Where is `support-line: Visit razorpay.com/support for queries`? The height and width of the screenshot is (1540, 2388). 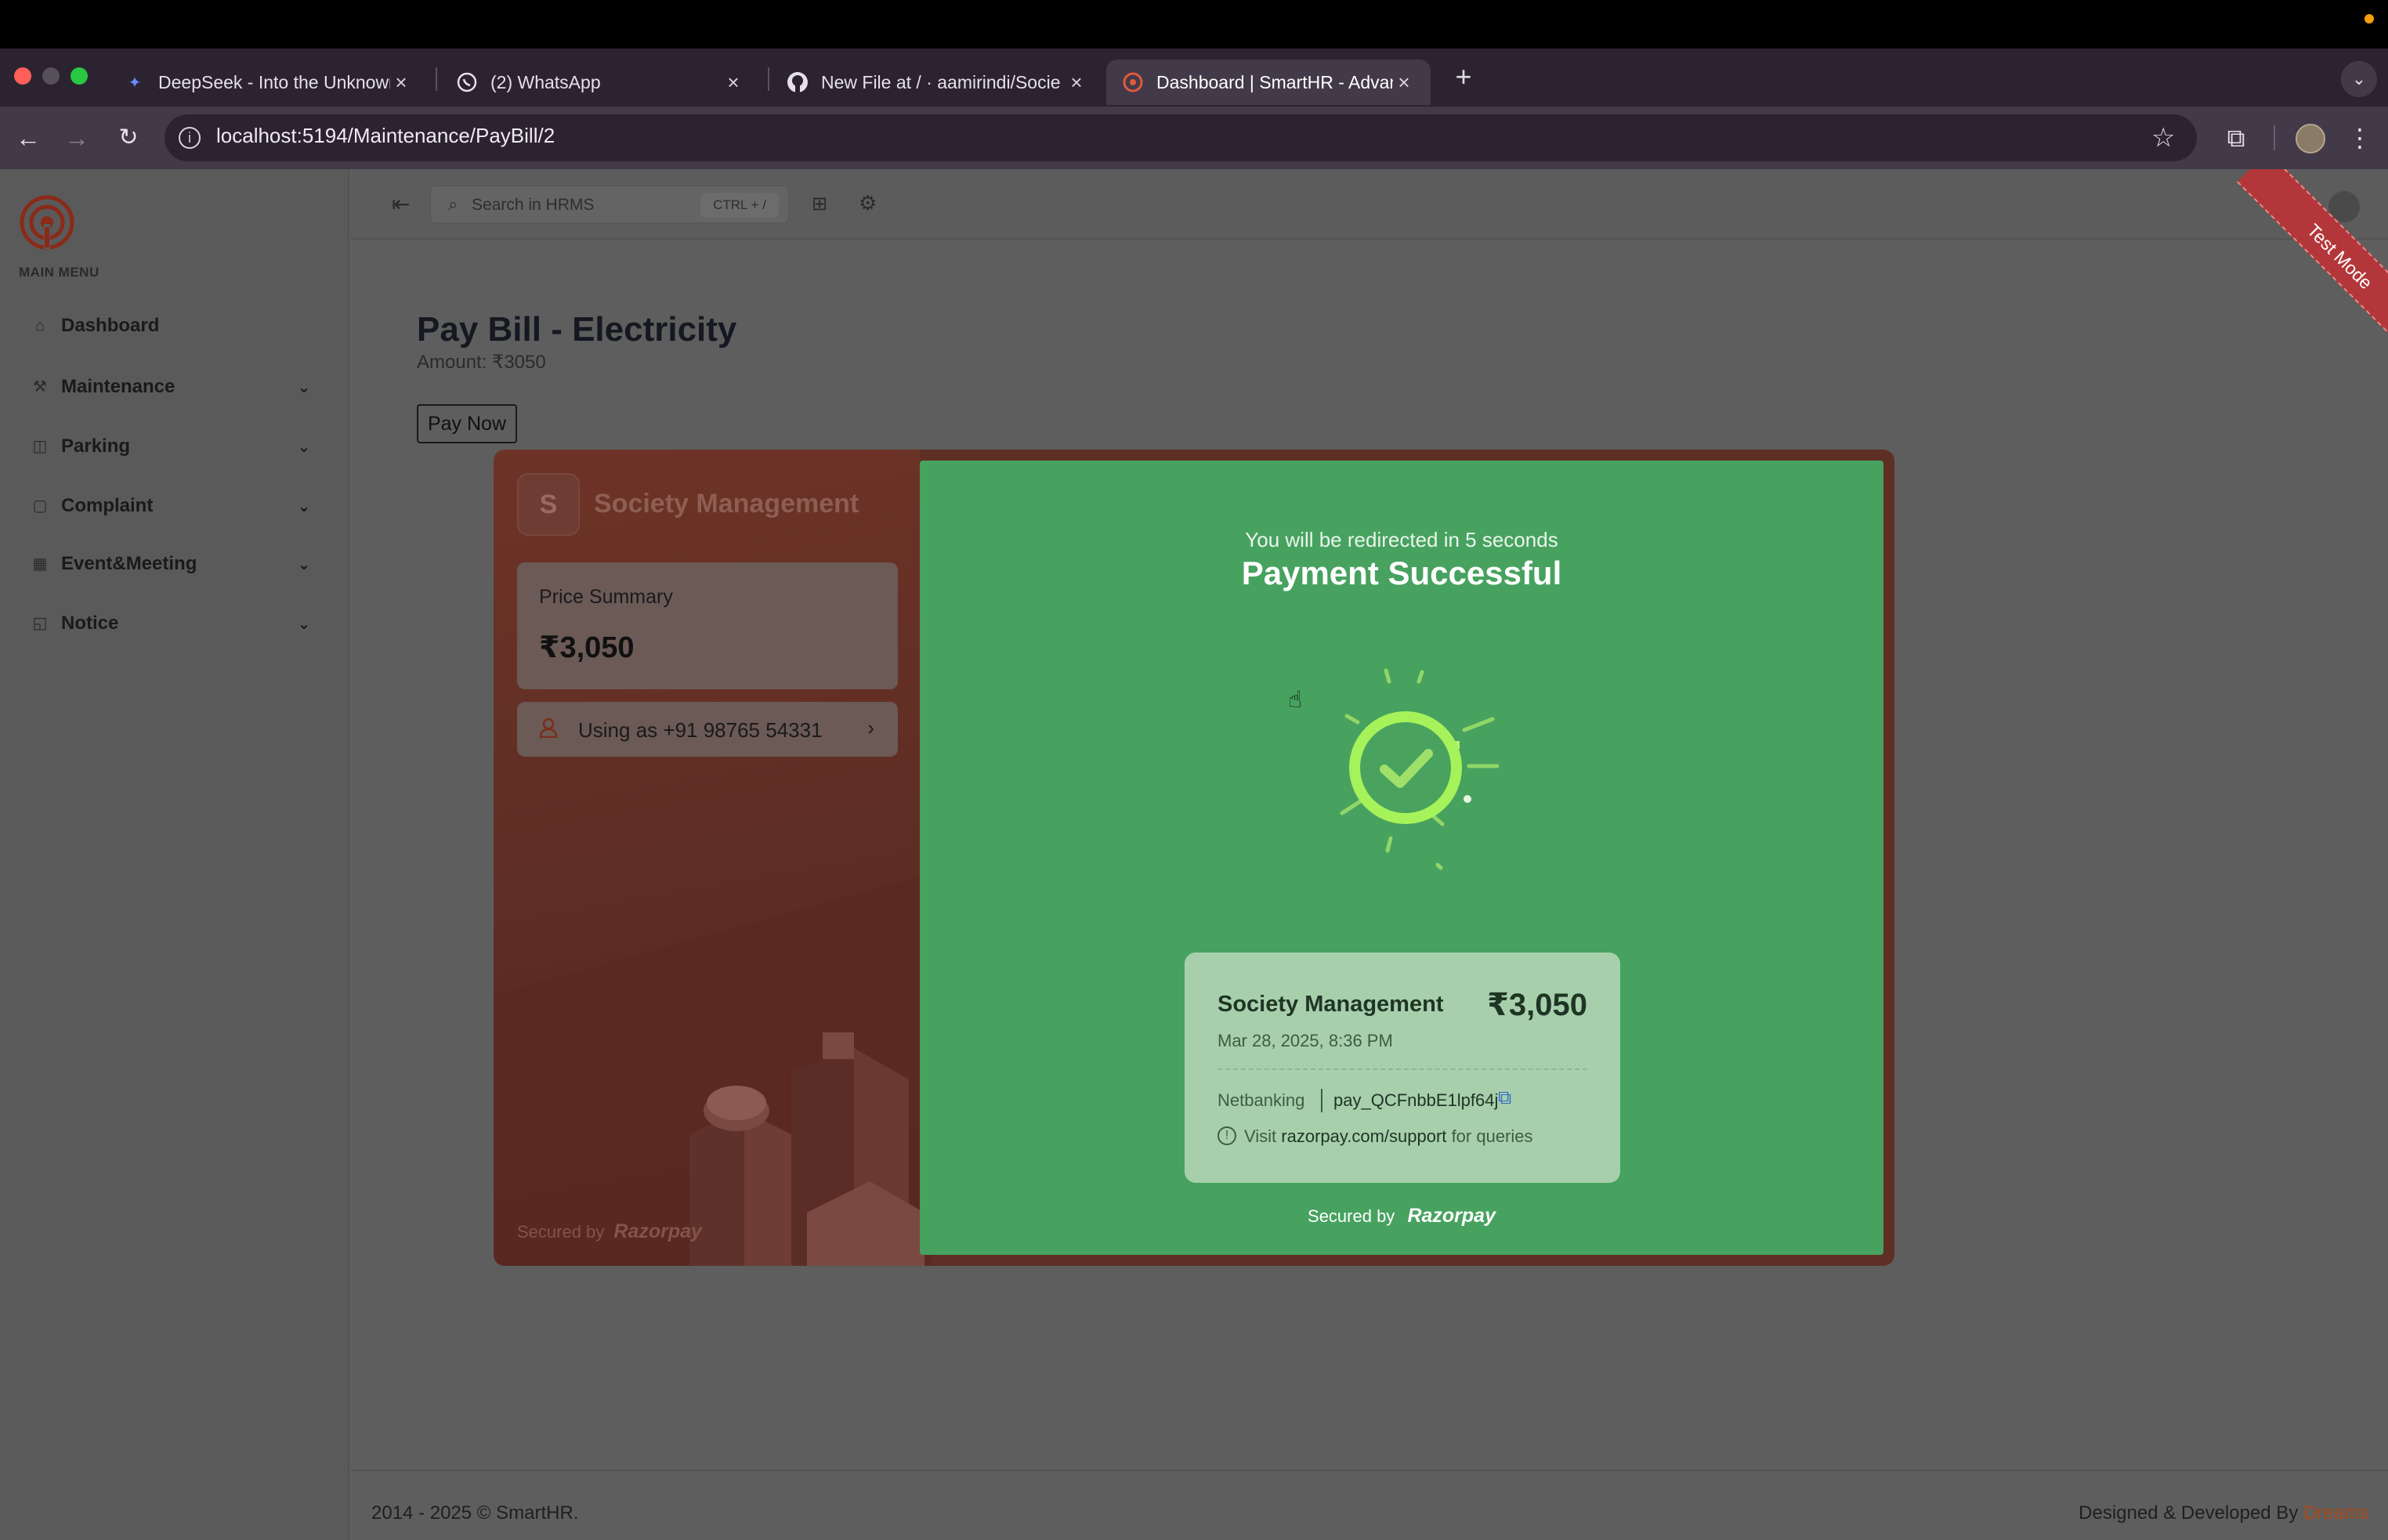 support-line: Visit razorpay.com/support for queries is located at coordinates (1388, 1136).